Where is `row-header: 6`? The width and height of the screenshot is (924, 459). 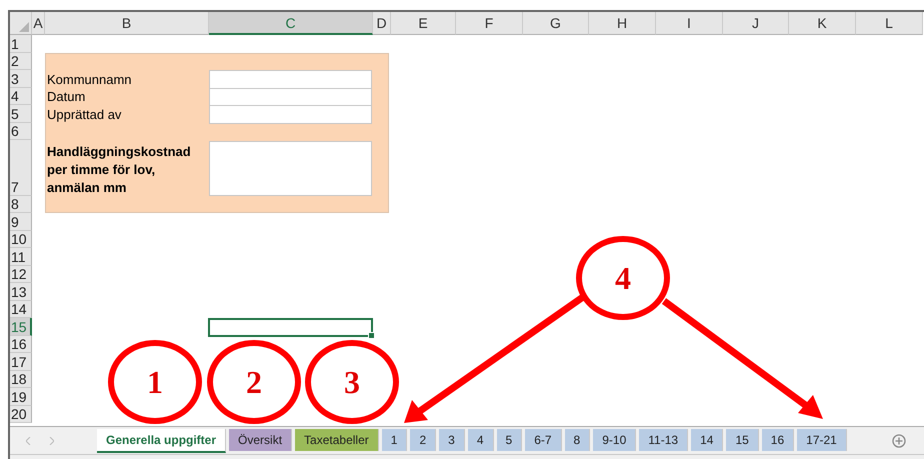 row-header: 6 is located at coordinates (21, 131).